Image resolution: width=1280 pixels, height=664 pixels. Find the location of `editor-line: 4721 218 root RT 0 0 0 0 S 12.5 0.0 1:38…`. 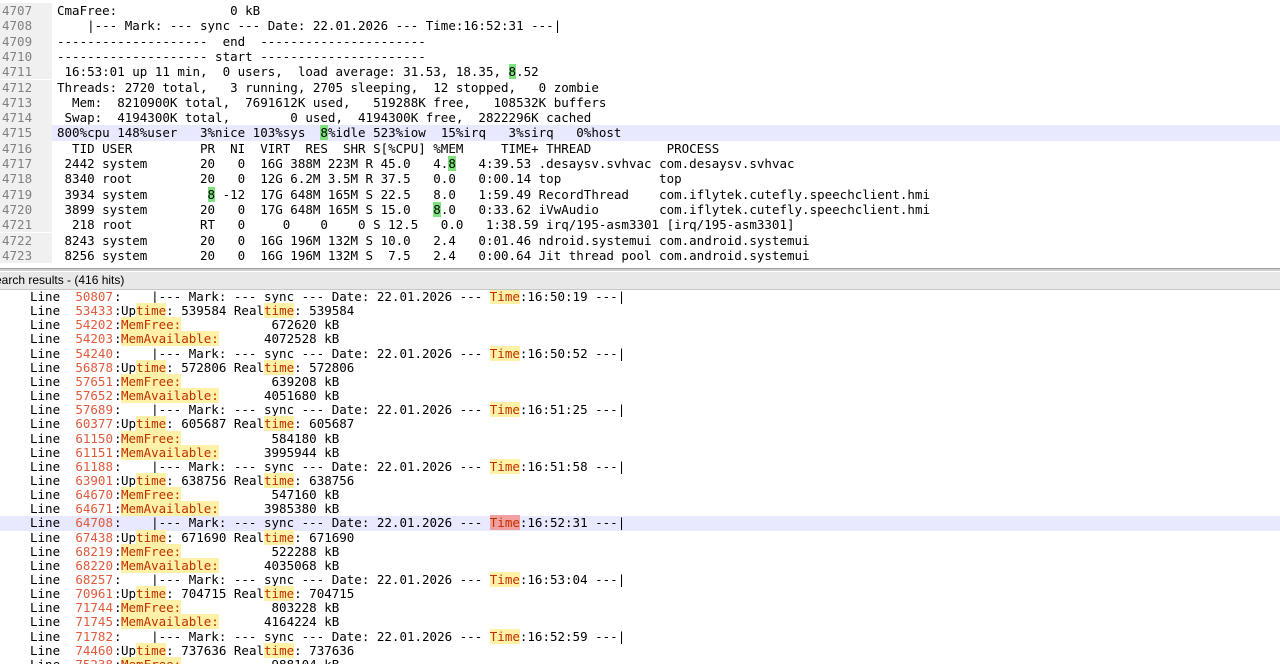

editor-line: 4721 218 root RT 0 0 0 0 S 12.5 0.0 1:38… is located at coordinates (640, 225).